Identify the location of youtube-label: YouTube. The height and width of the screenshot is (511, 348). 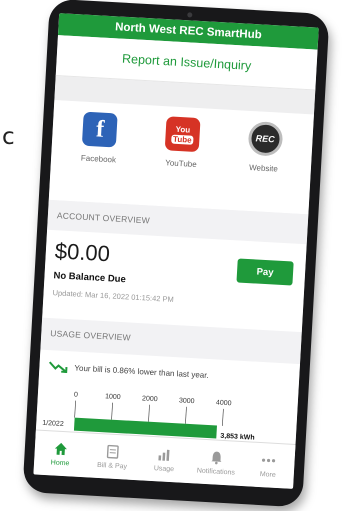
(181, 164).